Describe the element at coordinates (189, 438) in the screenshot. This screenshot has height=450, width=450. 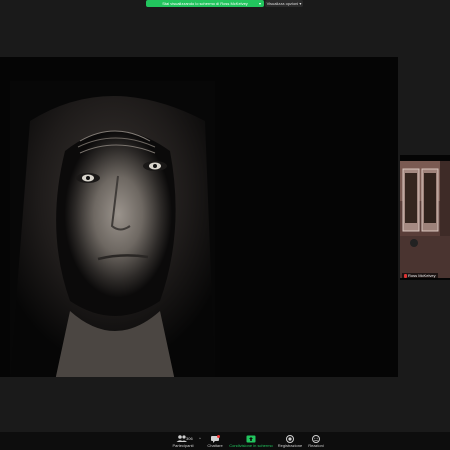
I see `participant-count: 306` at that location.